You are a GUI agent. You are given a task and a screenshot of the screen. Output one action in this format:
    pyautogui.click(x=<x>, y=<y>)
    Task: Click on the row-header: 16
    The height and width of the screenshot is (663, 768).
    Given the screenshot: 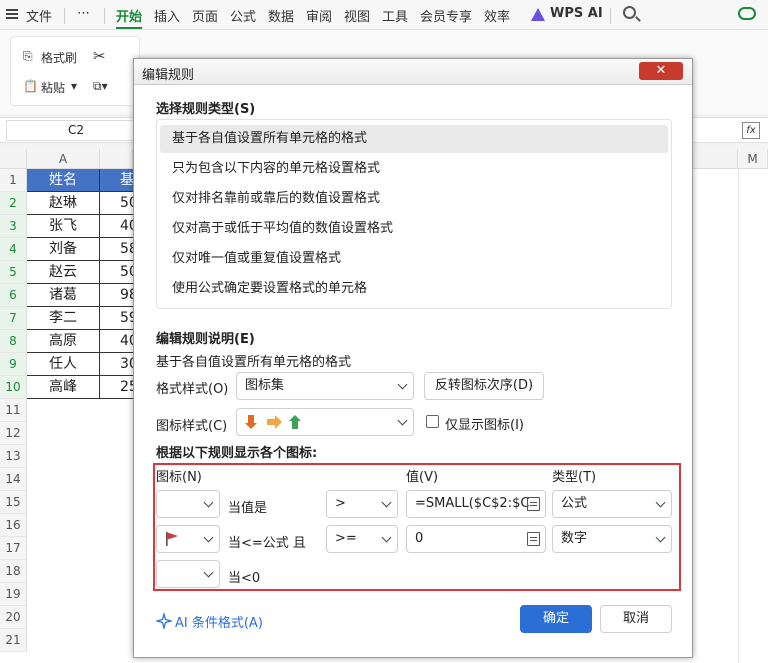 What is the action you would take?
    pyautogui.click(x=13, y=525)
    